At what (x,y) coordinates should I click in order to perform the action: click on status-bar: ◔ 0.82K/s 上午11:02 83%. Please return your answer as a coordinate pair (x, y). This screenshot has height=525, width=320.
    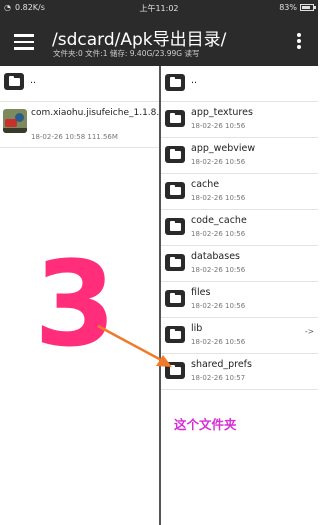
    Looking at the image, I should click on (159, 8).